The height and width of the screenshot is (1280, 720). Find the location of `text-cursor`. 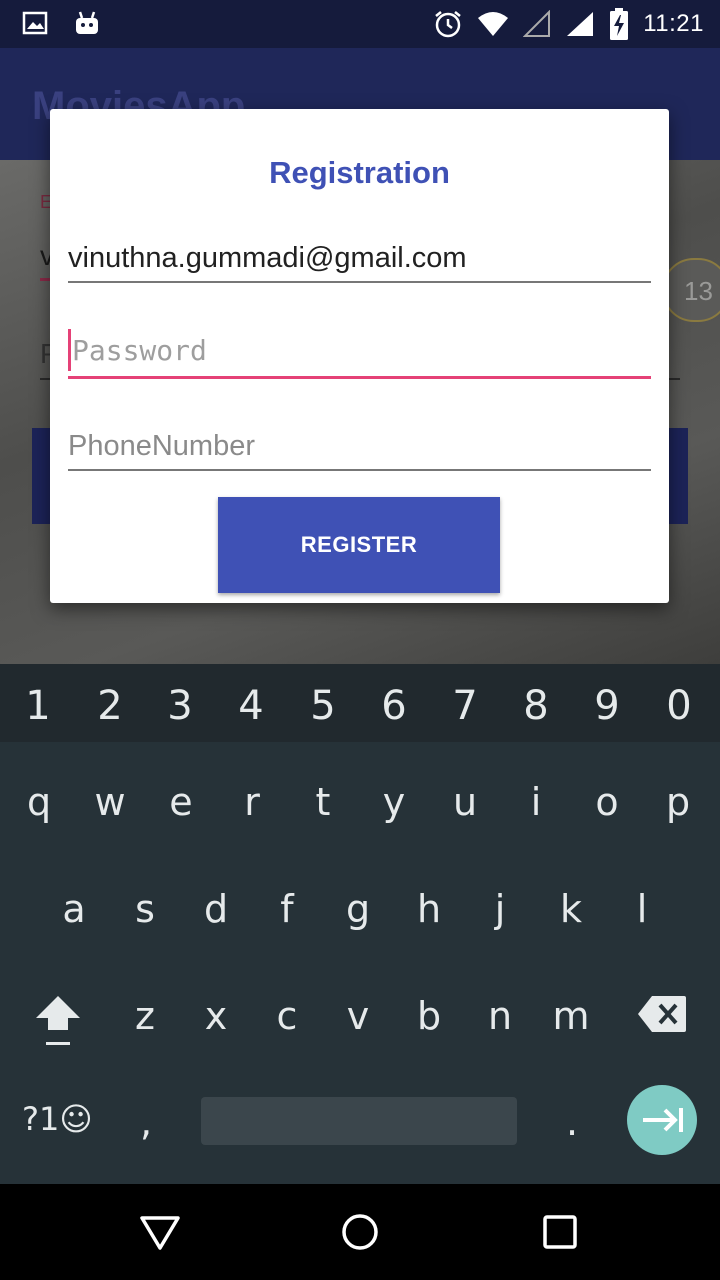

text-cursor is located at coordinates (69, 350).